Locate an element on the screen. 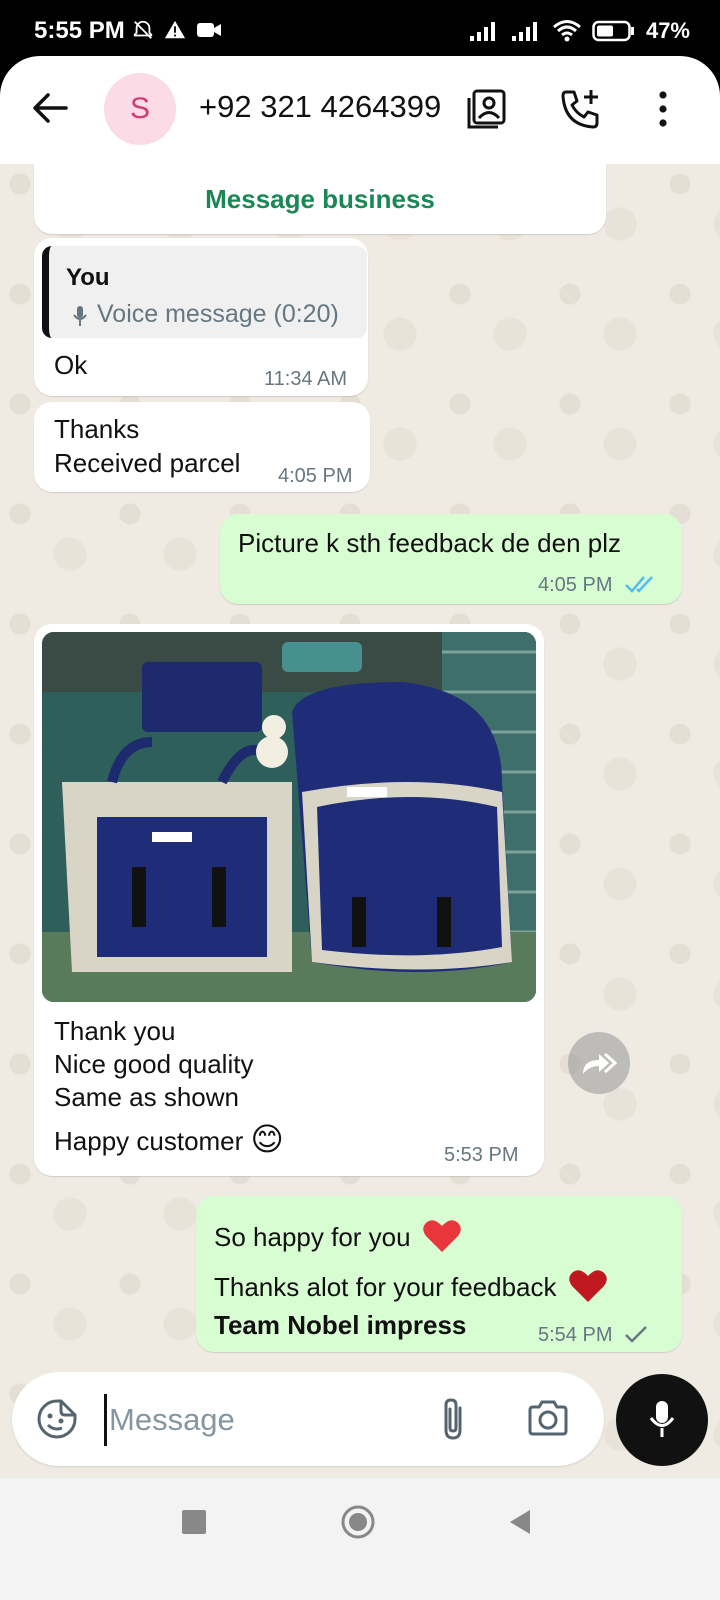 This screenshot has width=720, height=1600. message-text: Thanks alot for your feedback is located at coordinates (385, 1287).